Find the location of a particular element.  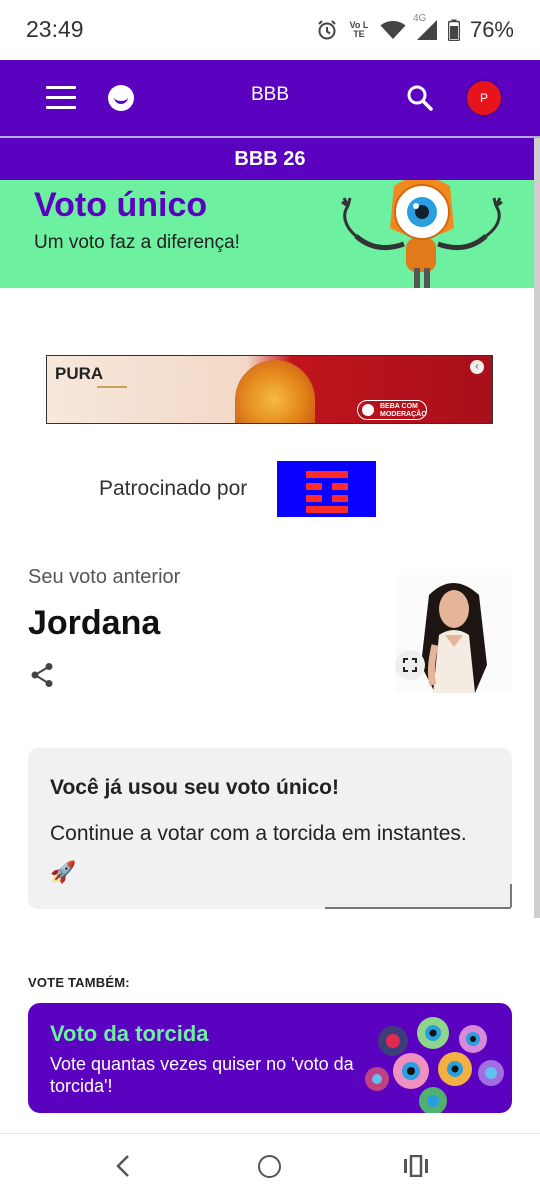

status-icons: Vo LTE 4G 76% is located at coordinates (415, 29).